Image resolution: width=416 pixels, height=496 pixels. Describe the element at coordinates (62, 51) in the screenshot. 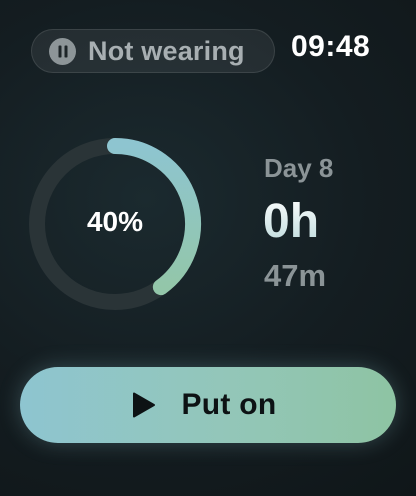

I see `pause-icon` at that location.